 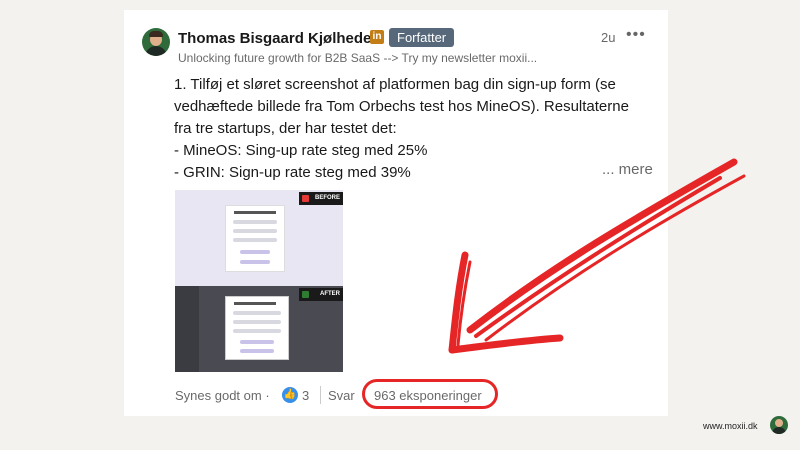 I want to click on site-url: www.moxii.dk, so click(x=730, y=426).